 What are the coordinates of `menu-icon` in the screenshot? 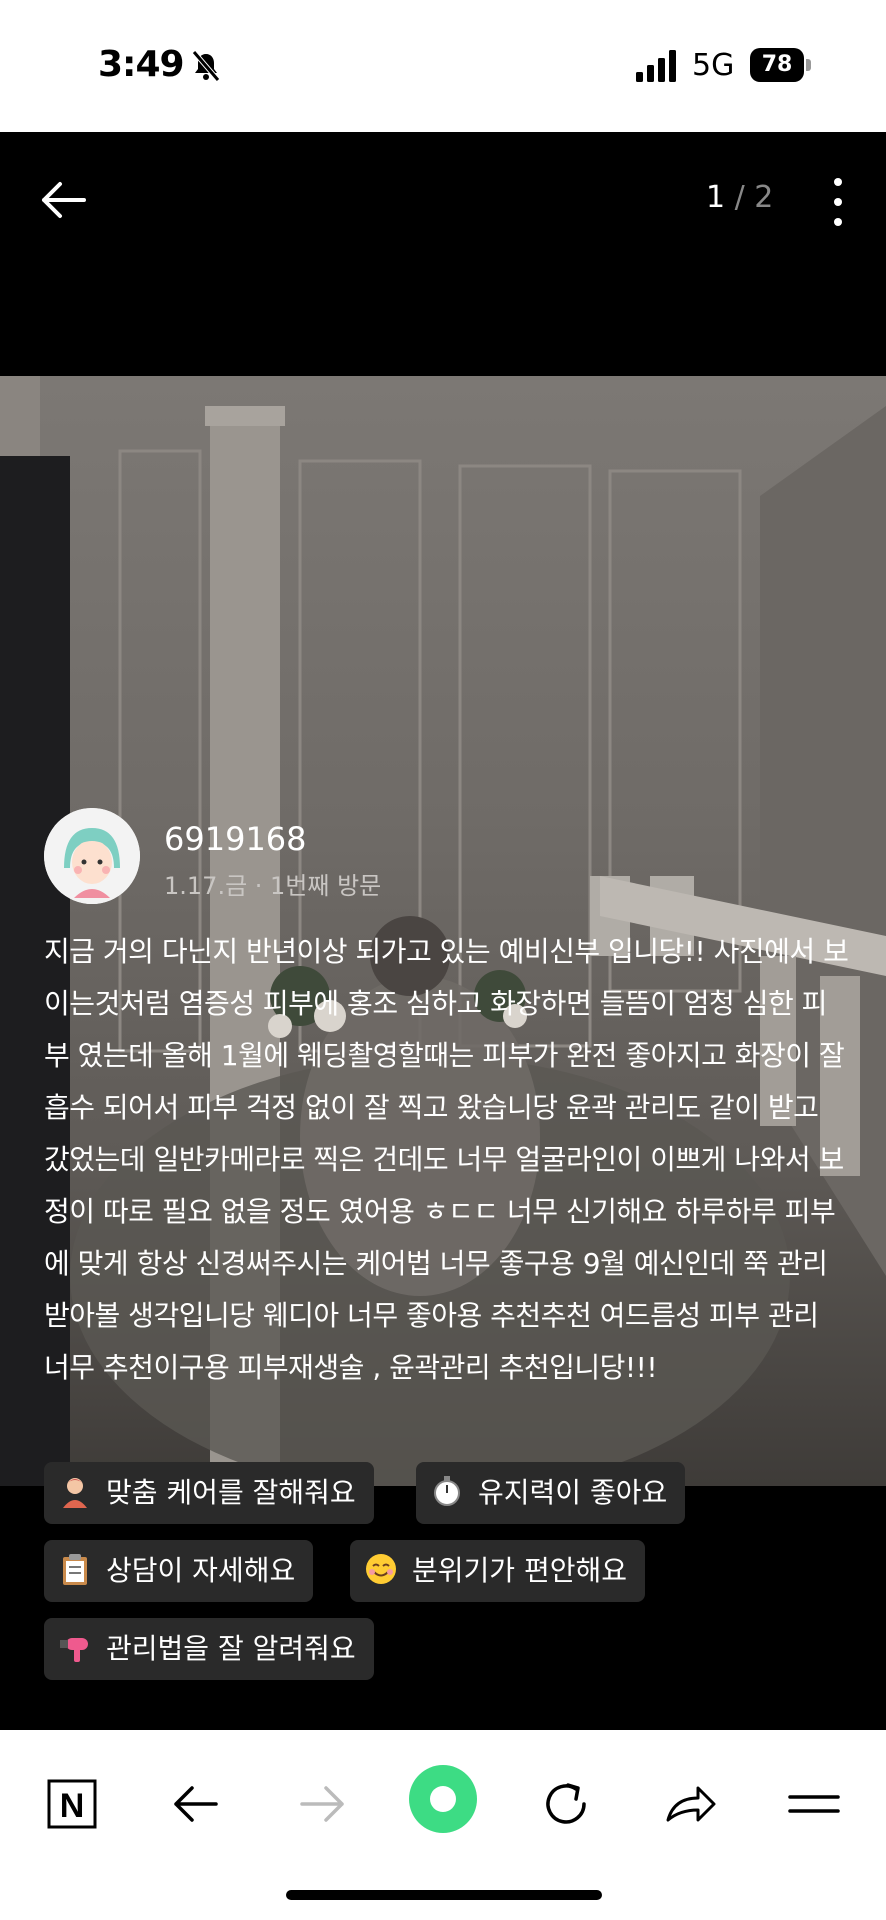 It's located at (814, 1804).